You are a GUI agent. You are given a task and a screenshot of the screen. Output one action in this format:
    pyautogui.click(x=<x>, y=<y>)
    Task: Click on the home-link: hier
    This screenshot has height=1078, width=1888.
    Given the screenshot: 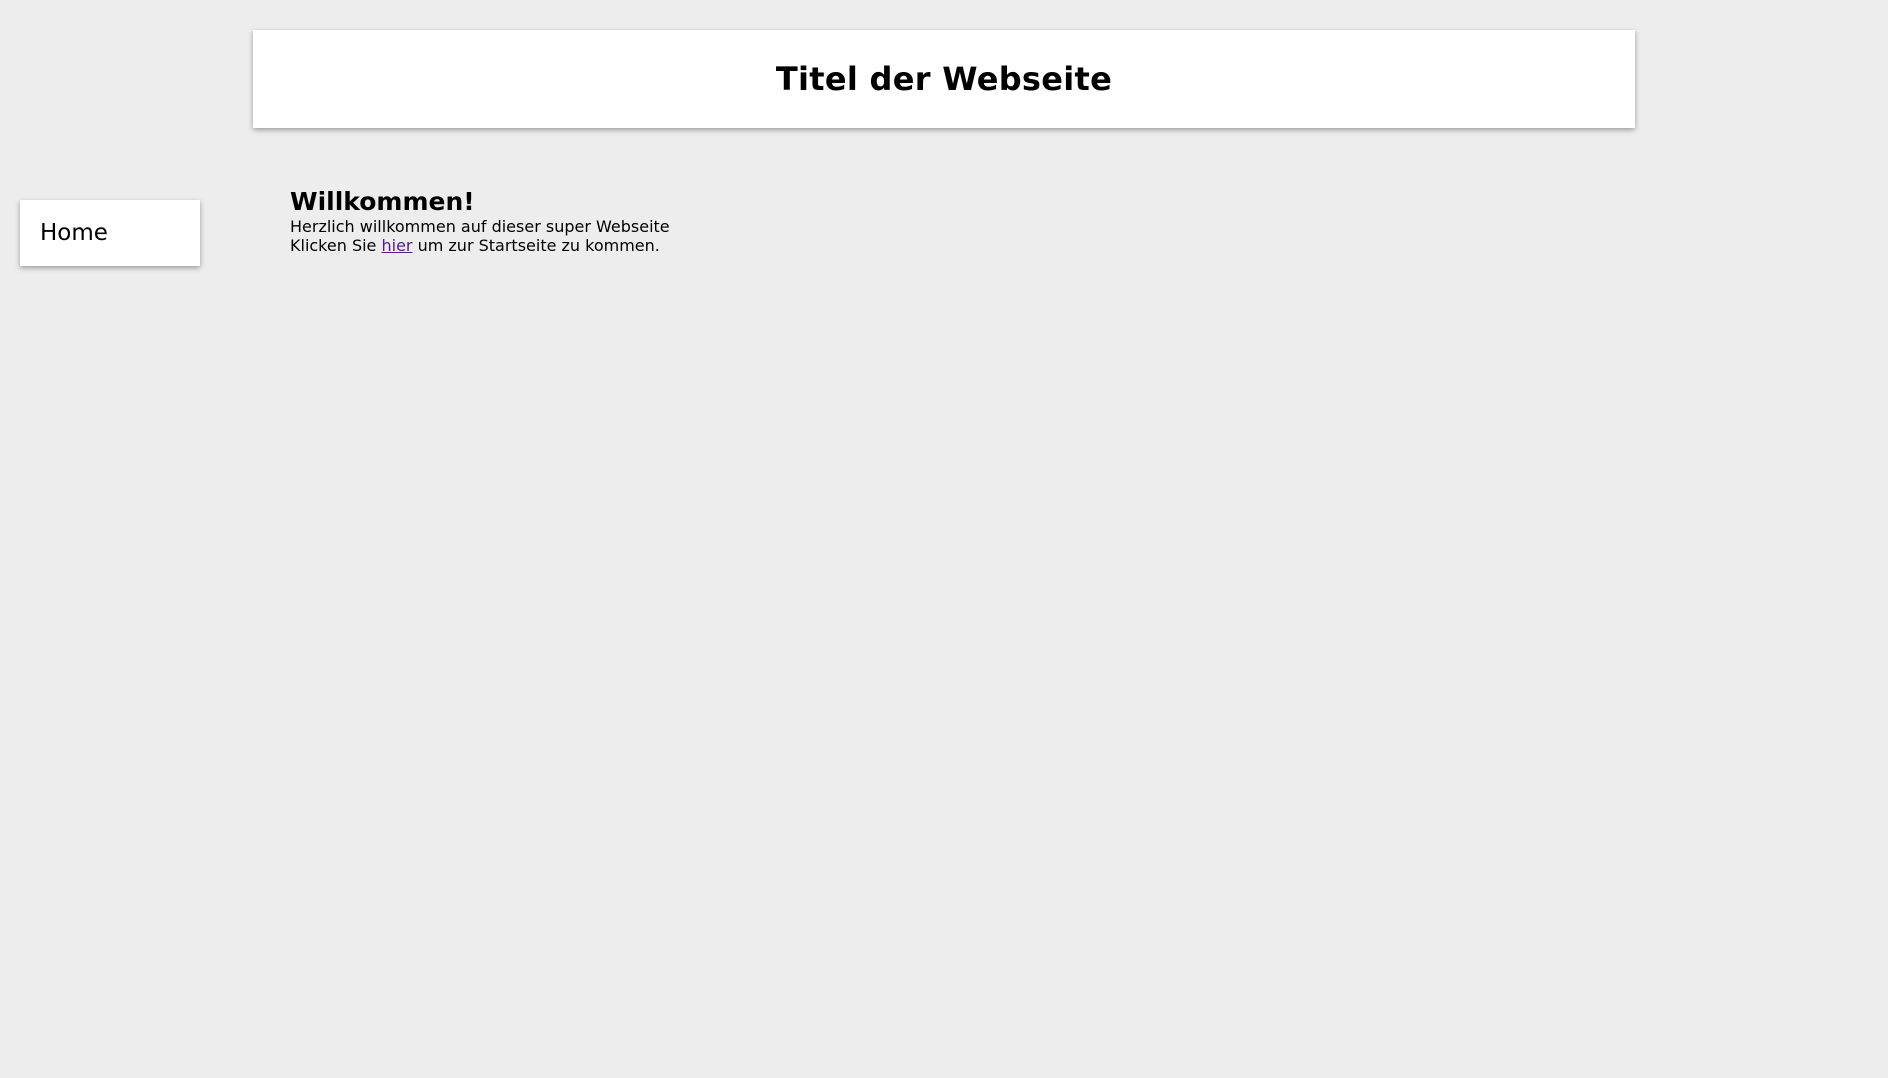 What is the action you would take?
    pyautogui.click(x=396, y=245)
    